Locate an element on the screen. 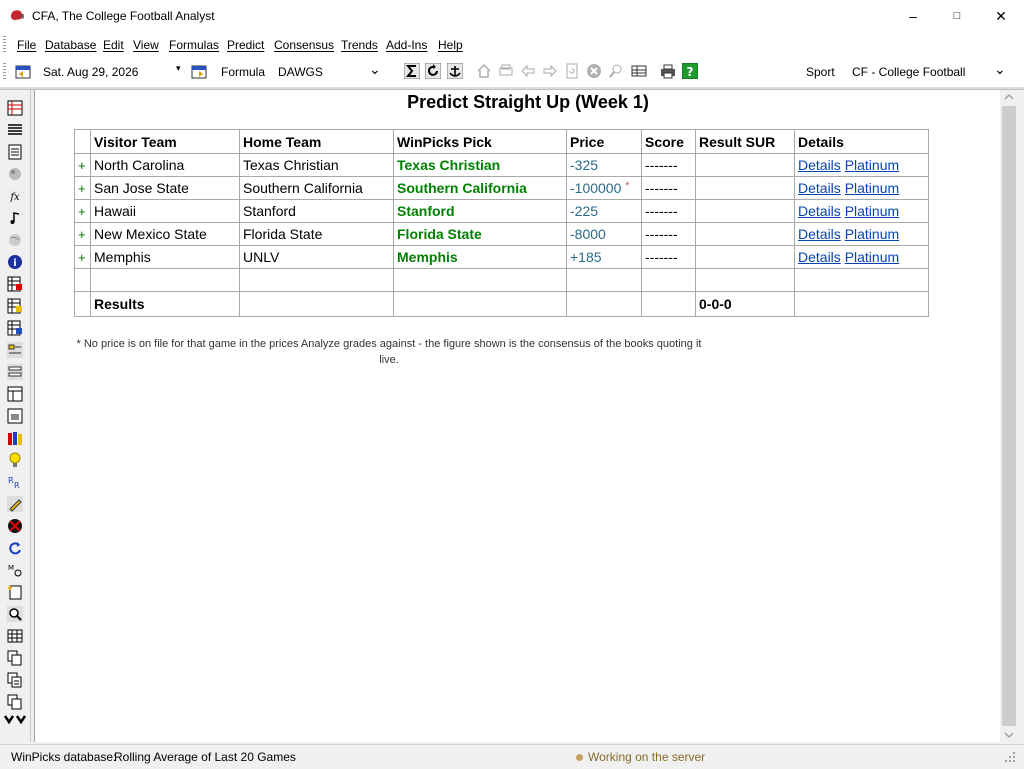 The width and height of the screenshot is (1024, 769). window-icon is located at coordinates (15, 416).